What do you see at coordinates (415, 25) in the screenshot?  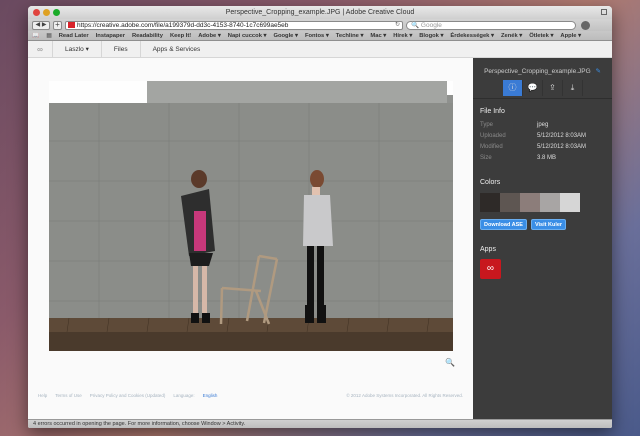 I see `search-icon: 🔍` at bounding box center [415, 25].